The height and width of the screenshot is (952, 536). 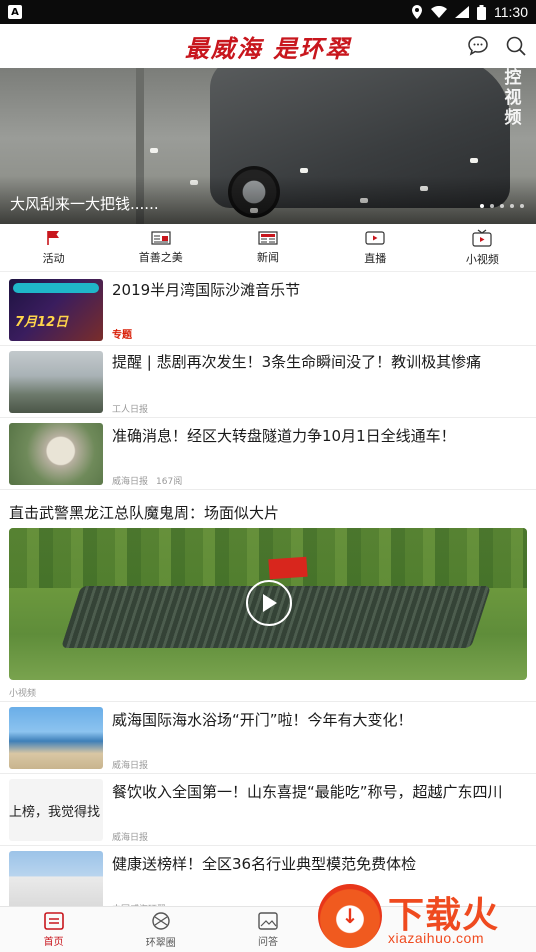 What do you see at coordinates (53, 247) in the screenshot?
I see `nav-item-activity: 活动` at bounding box center [53, 247].